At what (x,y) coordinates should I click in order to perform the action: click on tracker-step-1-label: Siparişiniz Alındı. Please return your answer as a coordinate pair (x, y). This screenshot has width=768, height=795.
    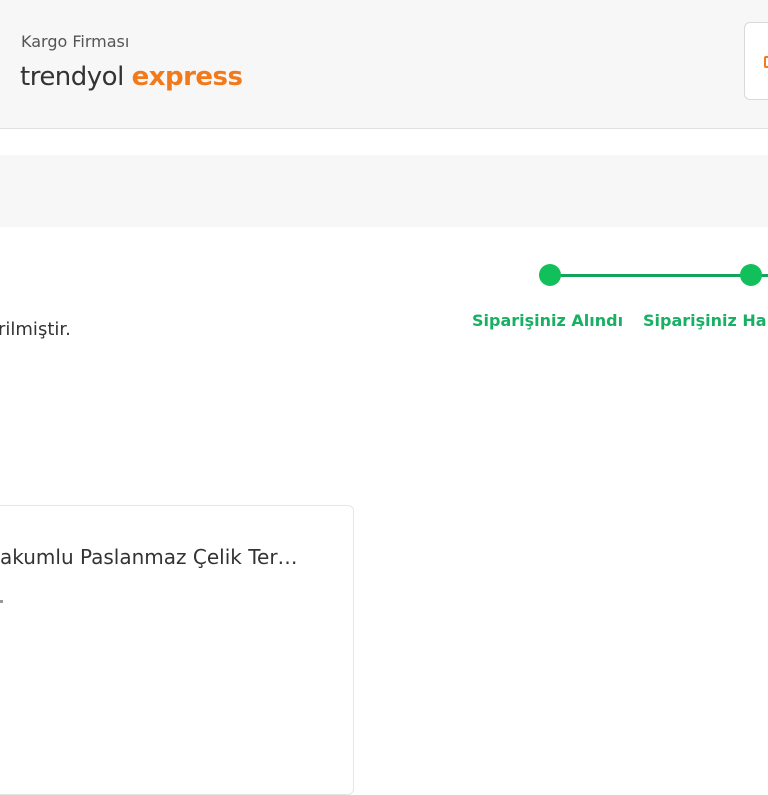
    Looking at the image, I should click on (548, 320).